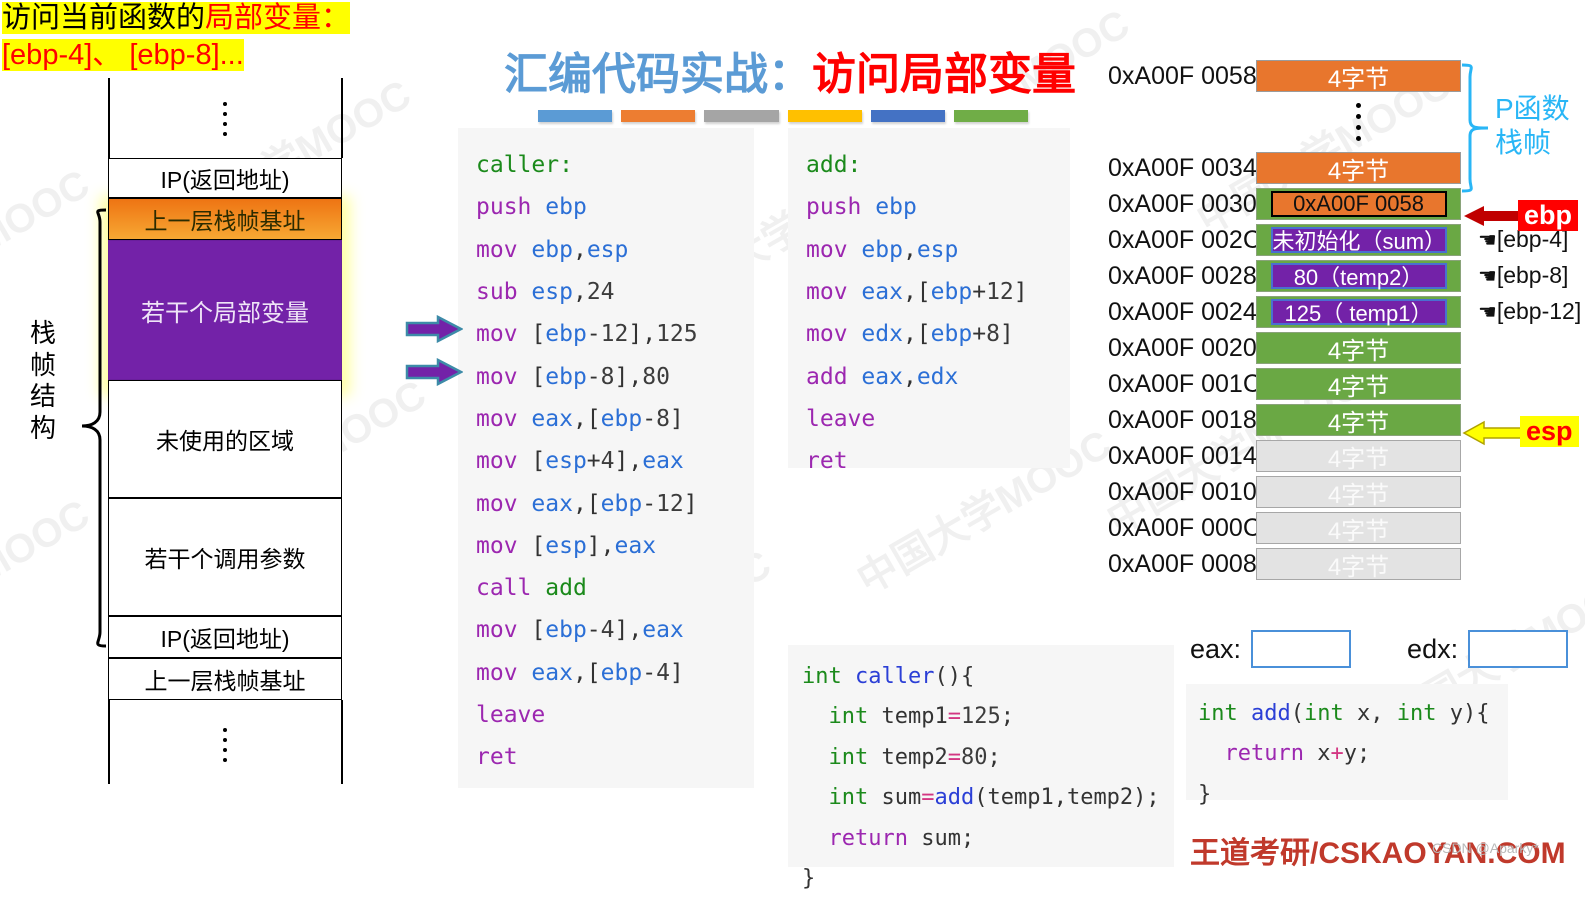 This screenshot has width=1585, height=900. I want to click on stack-frame-brace, so click(93, 428).